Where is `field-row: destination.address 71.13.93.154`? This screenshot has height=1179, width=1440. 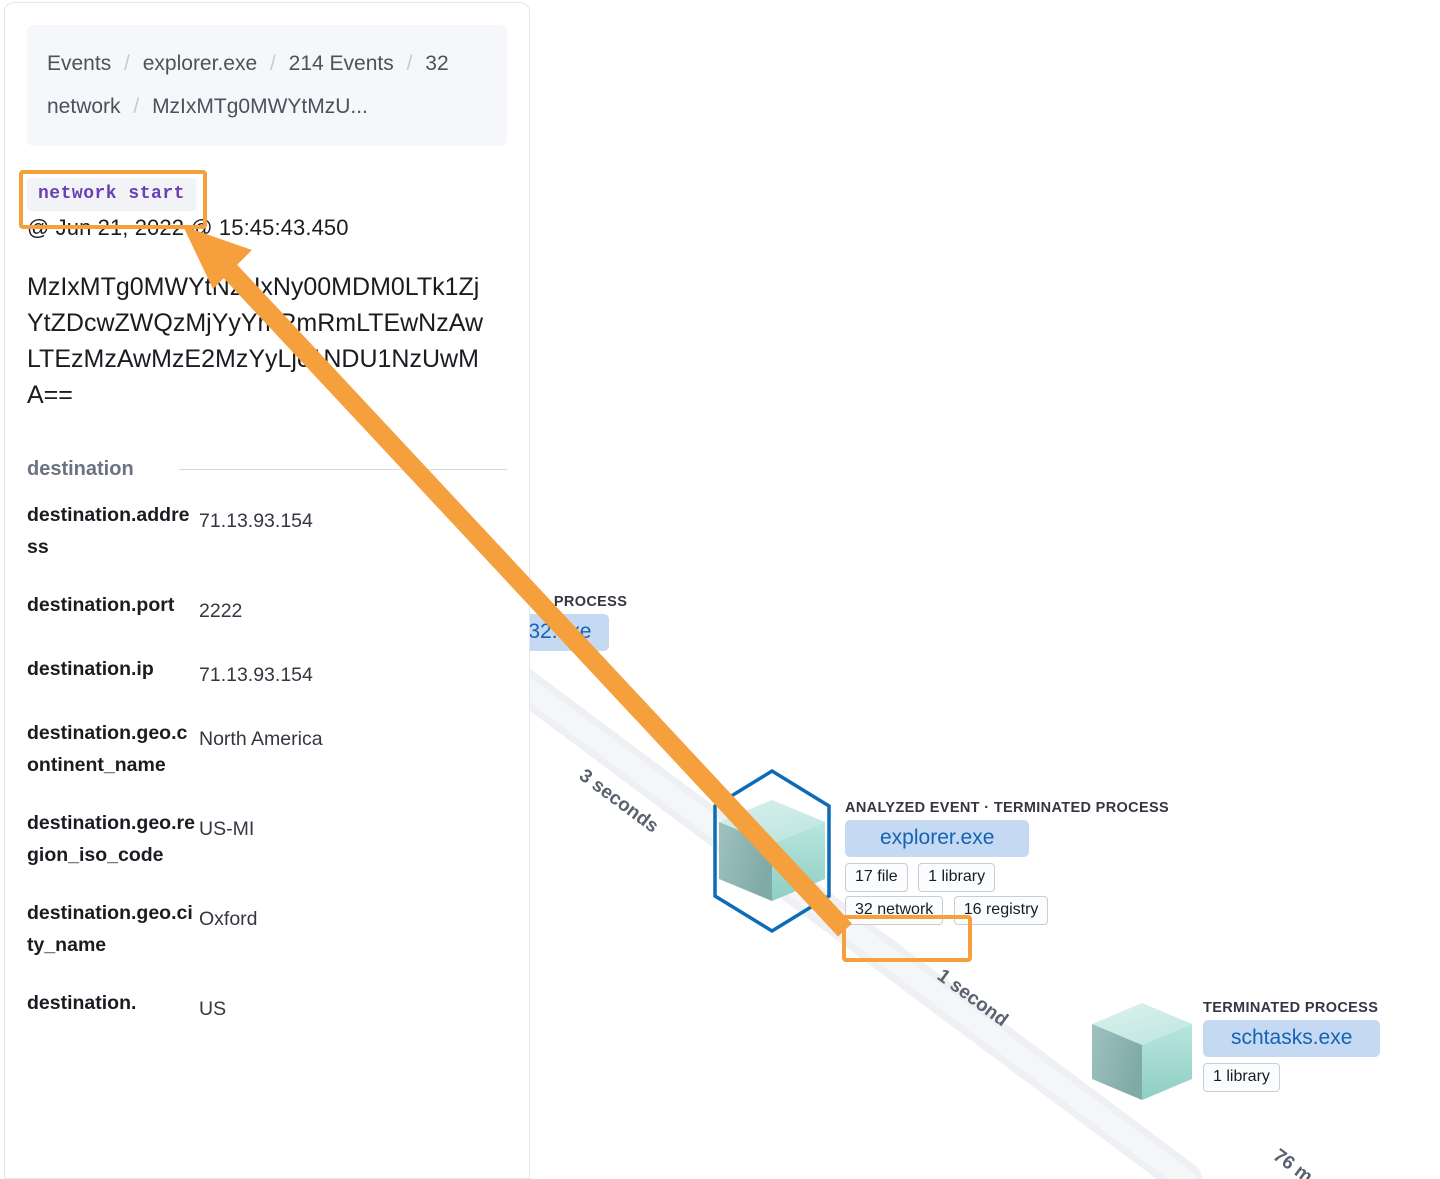
field-row: destination.address 71.13.93.154 is located at coordinates (267, 531).